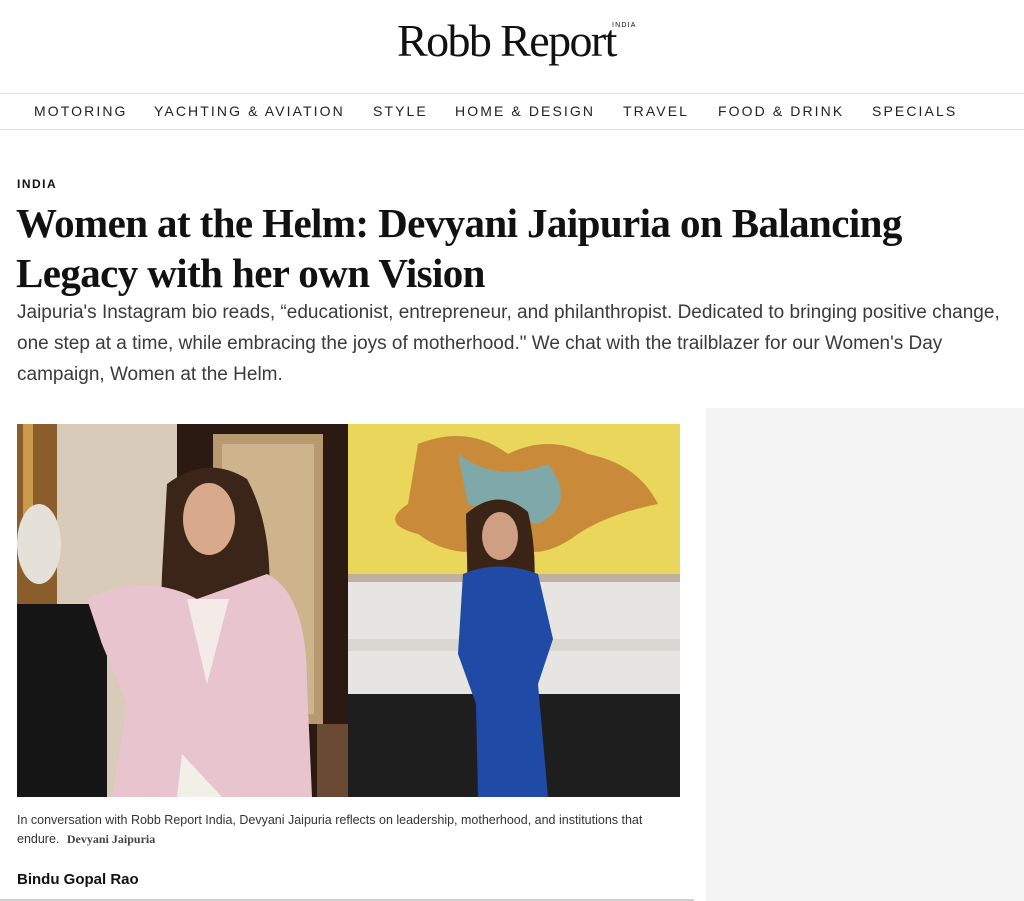  What do you see at coordinates (37, 184) in the screenshot?
I see `article-category: INDIA` at bounding box center [37, 184].